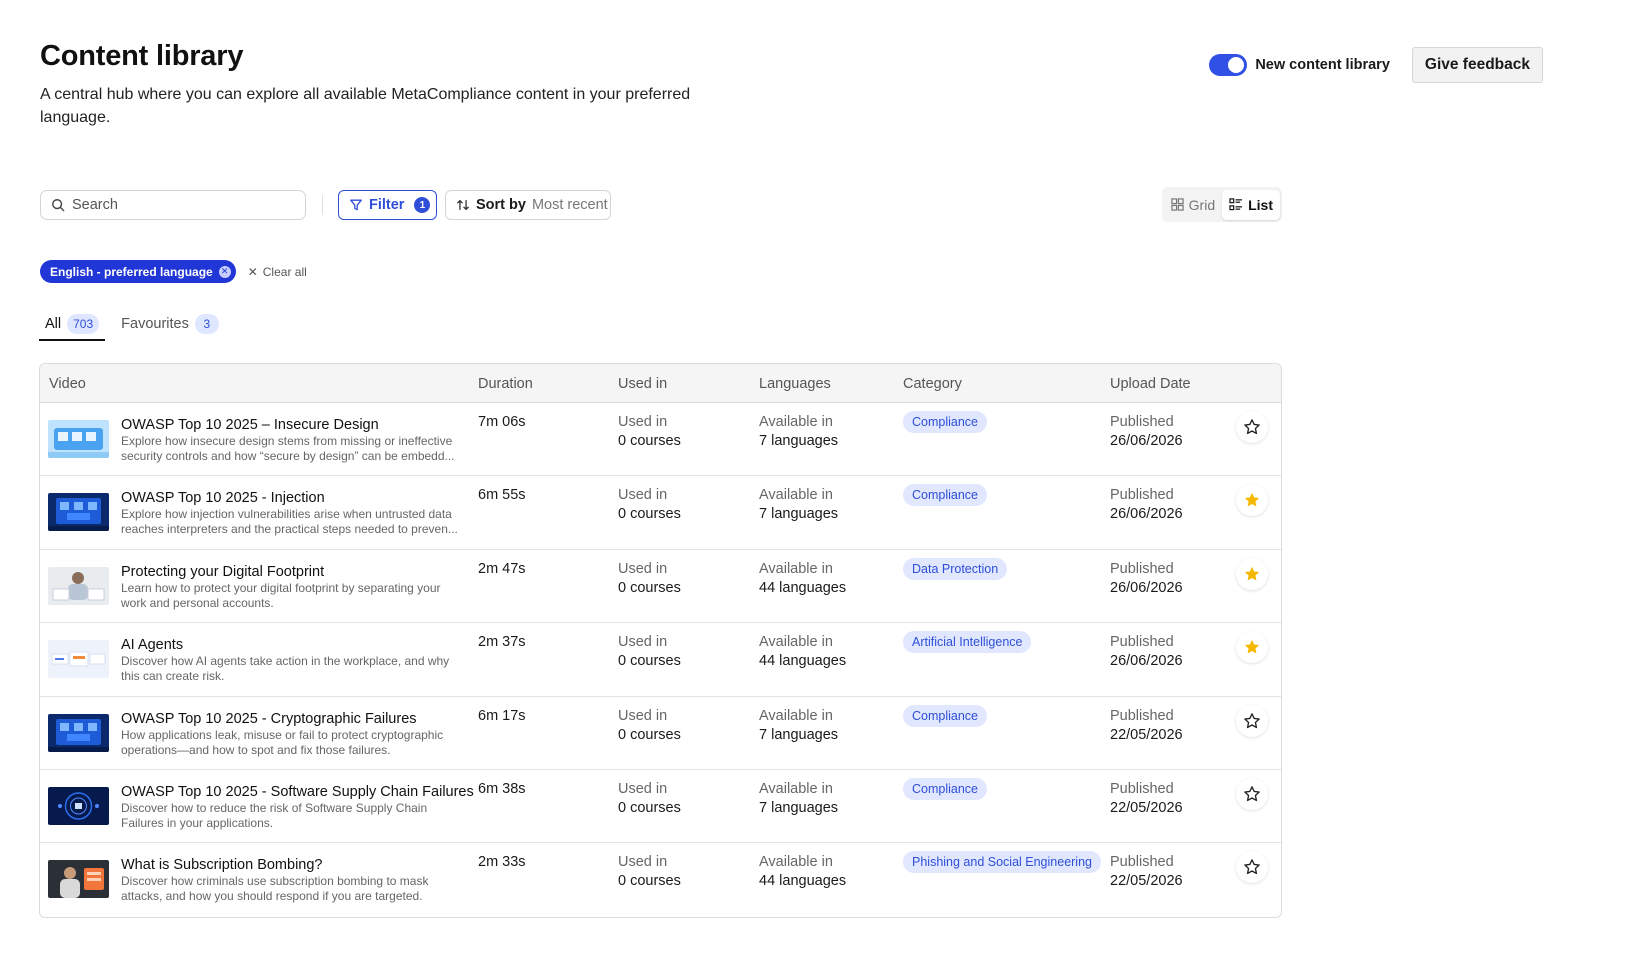  I want to click on published-date: 22/05/2026, so click(1146, 807).